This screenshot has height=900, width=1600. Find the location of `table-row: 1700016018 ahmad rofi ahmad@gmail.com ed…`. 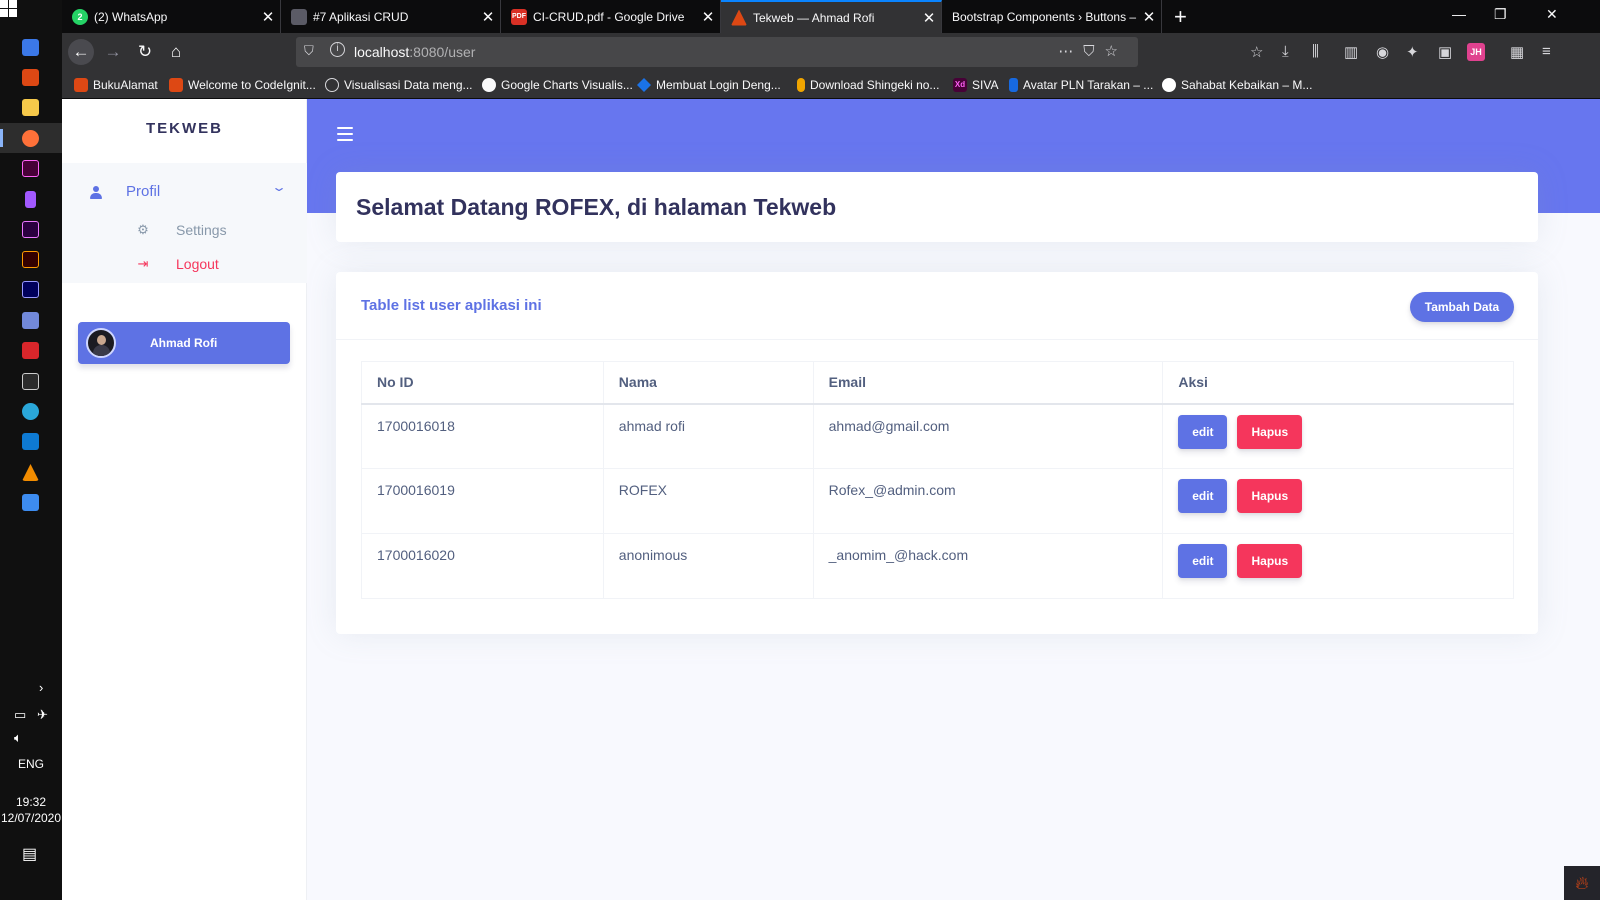

table-row: 1700016018 ahmad rofi ahmad@gmail.com ed… is located at coordinates (937, 436).